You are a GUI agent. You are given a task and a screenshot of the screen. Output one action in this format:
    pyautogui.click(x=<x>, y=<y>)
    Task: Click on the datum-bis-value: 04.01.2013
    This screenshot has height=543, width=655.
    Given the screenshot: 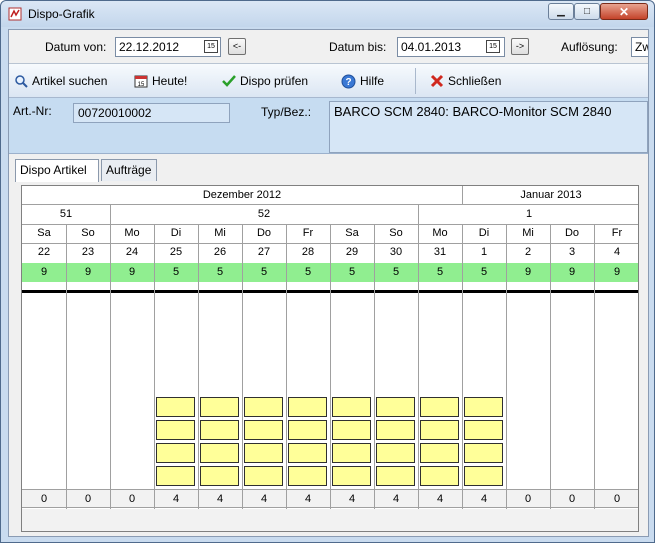 What is the action you would take?
    pyautogui.click(x=431, y=47)
    